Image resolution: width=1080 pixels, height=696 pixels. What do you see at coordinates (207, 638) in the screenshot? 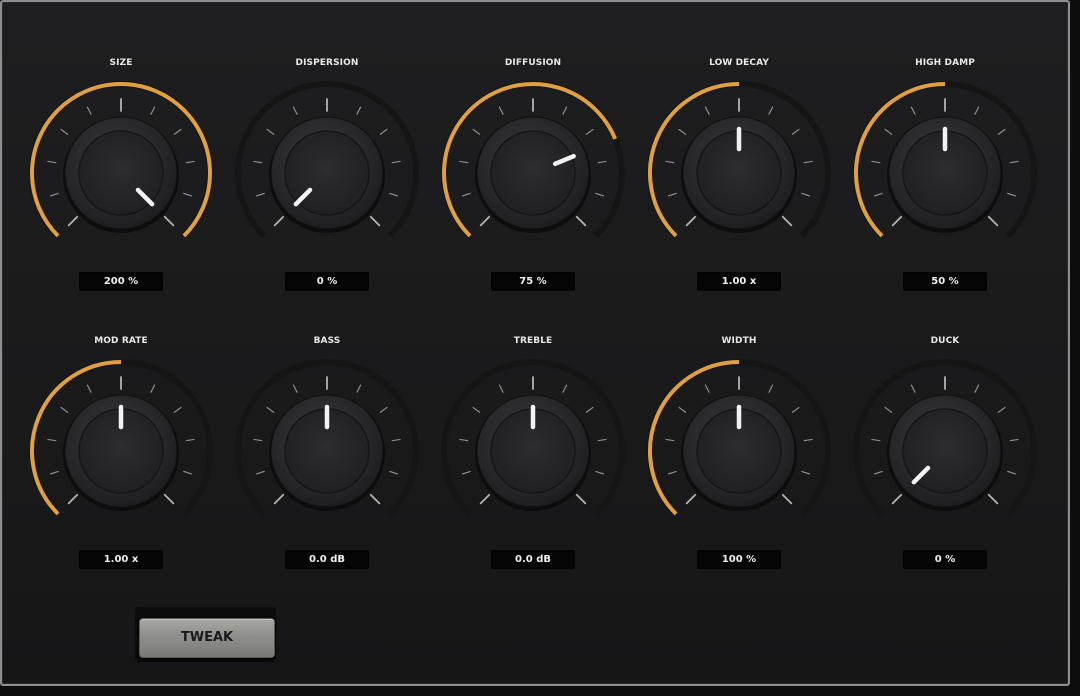
I see `tweak-button: TWEAK` at bounding box center [207, 638].